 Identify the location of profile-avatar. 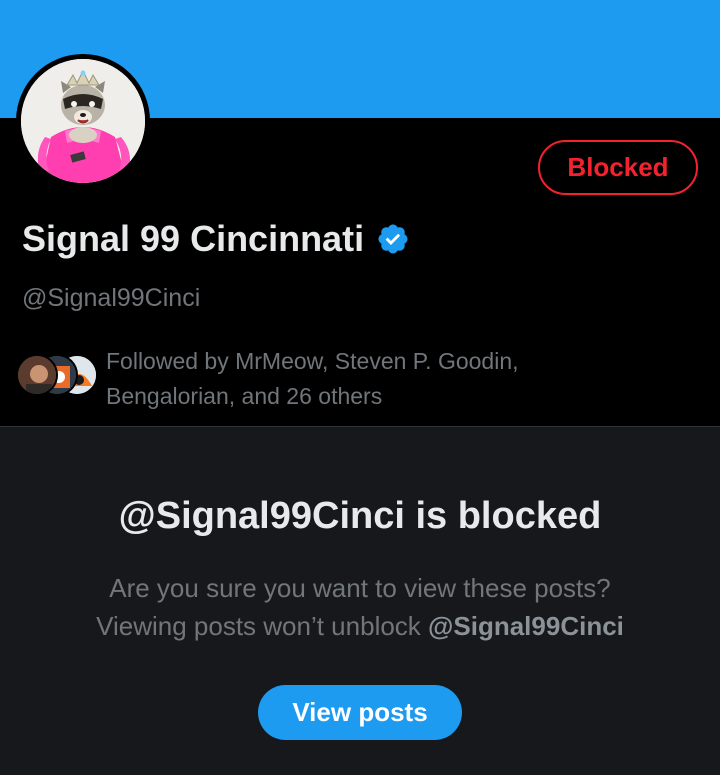
(83, 121).